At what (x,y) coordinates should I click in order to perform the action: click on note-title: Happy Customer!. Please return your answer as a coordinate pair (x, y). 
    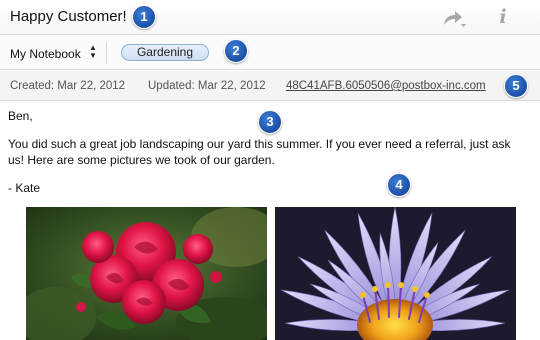
    Looking at the image, I should click on (68, 16).